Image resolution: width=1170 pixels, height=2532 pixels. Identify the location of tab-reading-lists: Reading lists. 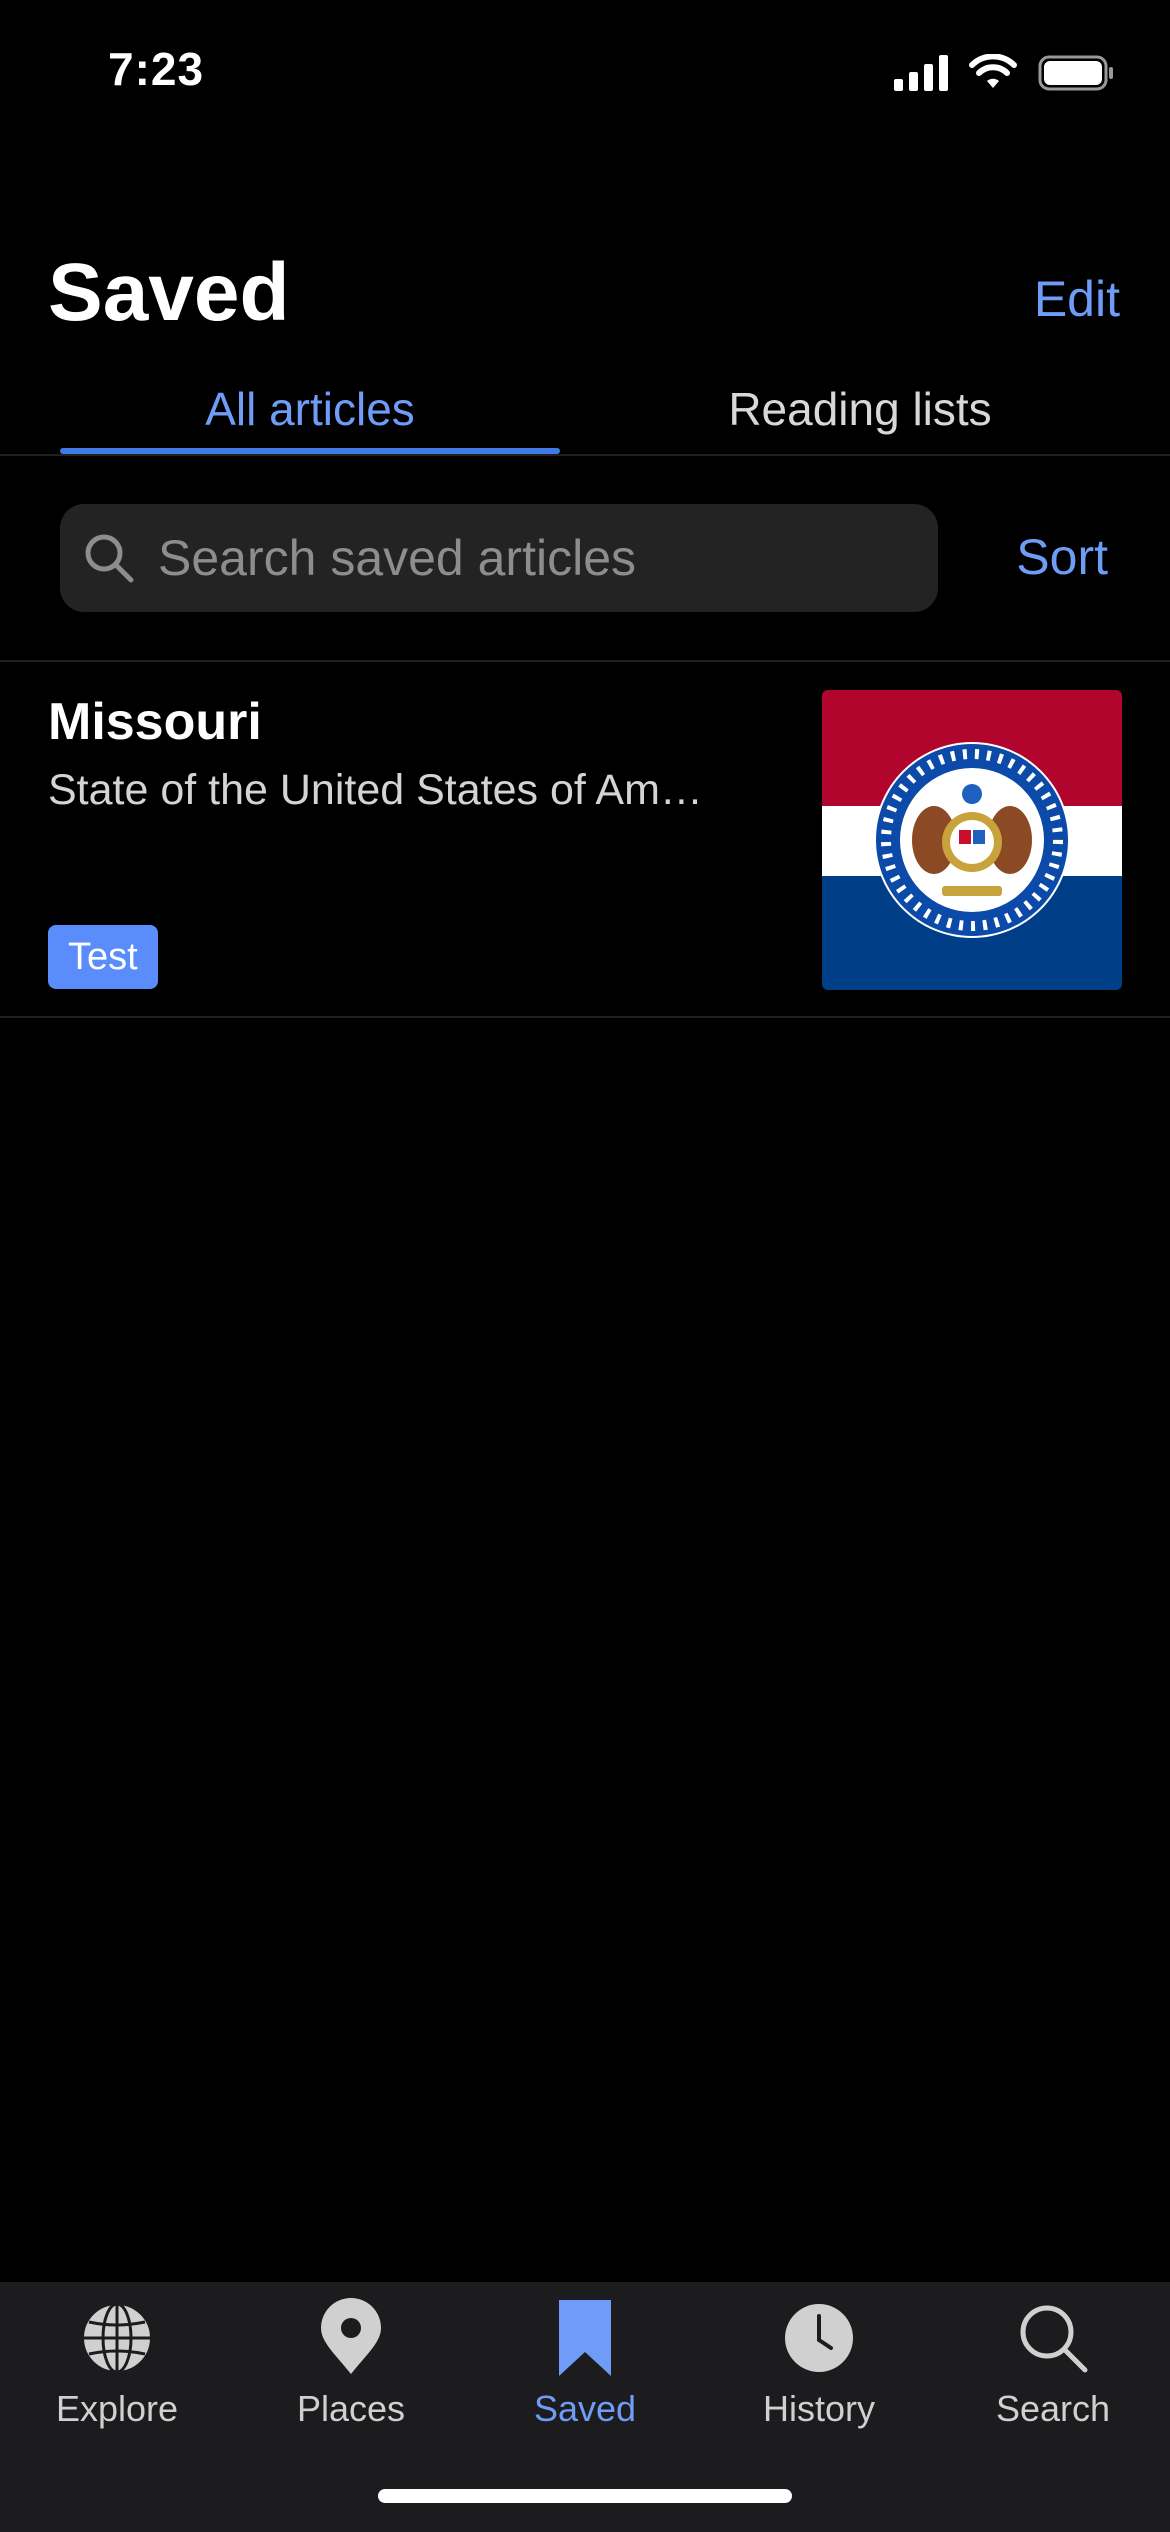
(860, 413).